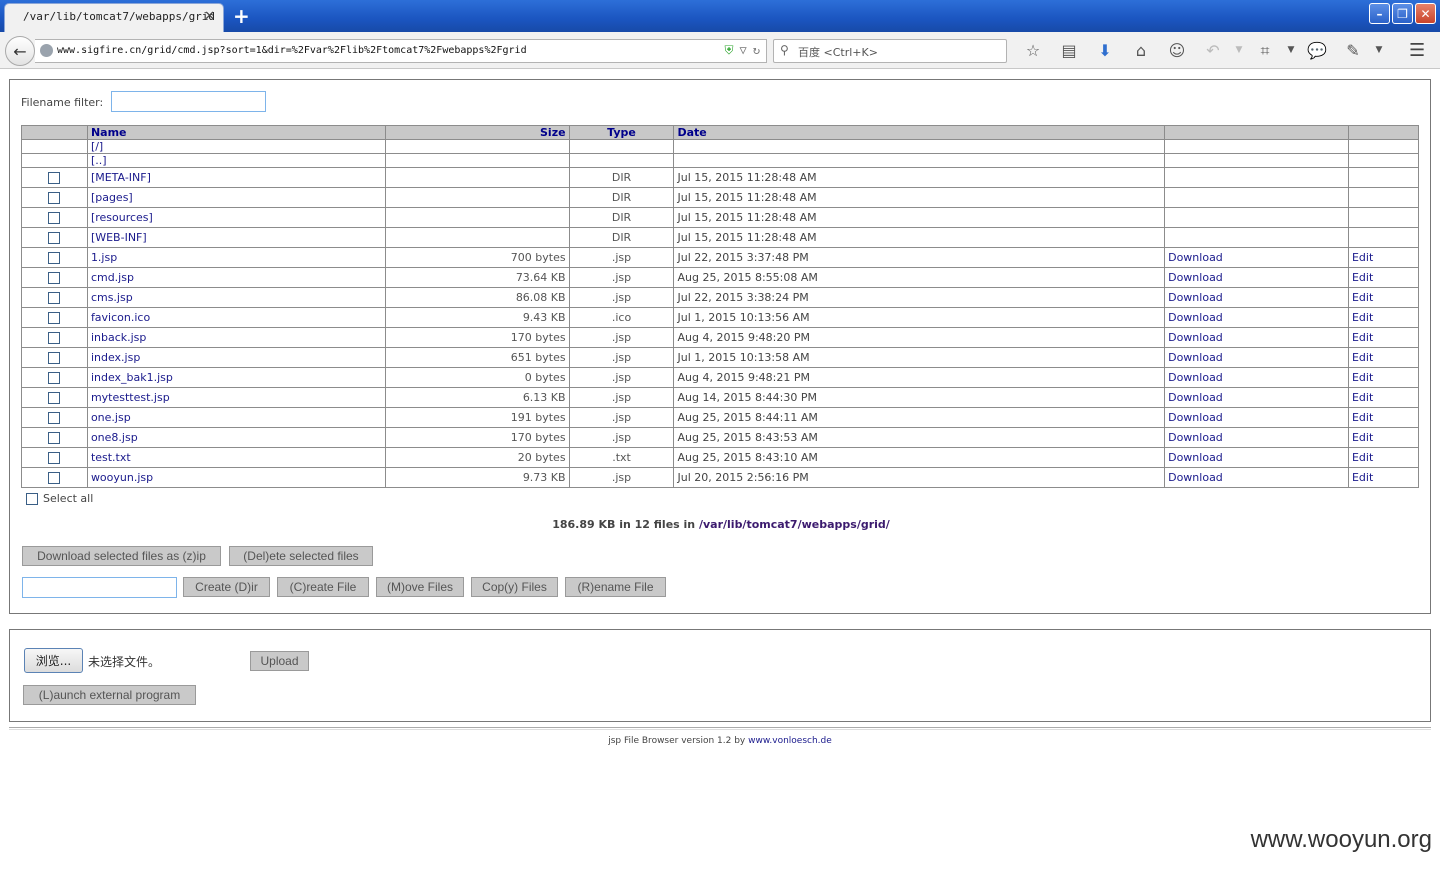 The width and height of the screenshot is (1440, 870). What do you see at coordinates (112, 277) in the screenshot?
I see `file-name-link: cmd.jsp` at bounding box center [112, 277].